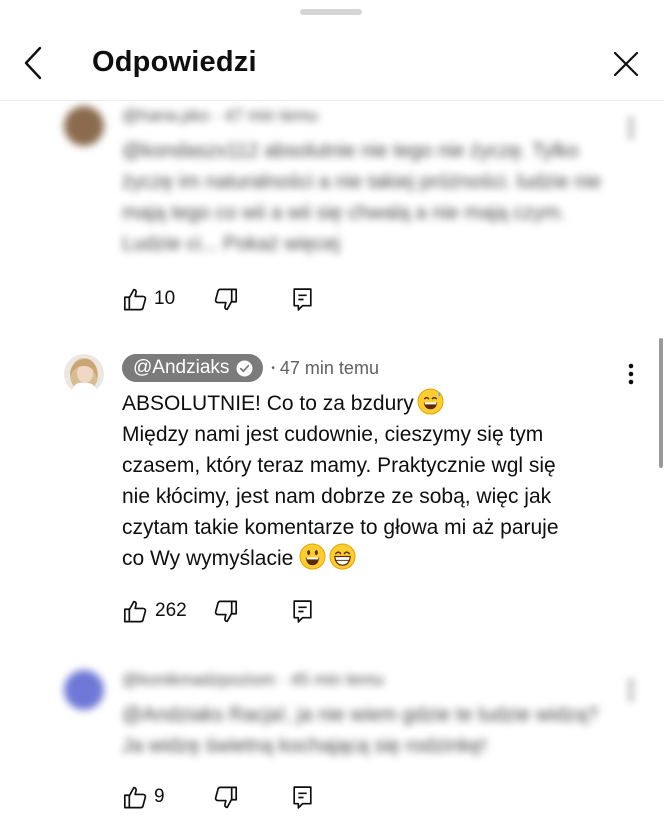  What do you see at coordinates (332, 61) in the screenshot?
I see `header: Odpowiedzi` at bounding box center [332, 61].